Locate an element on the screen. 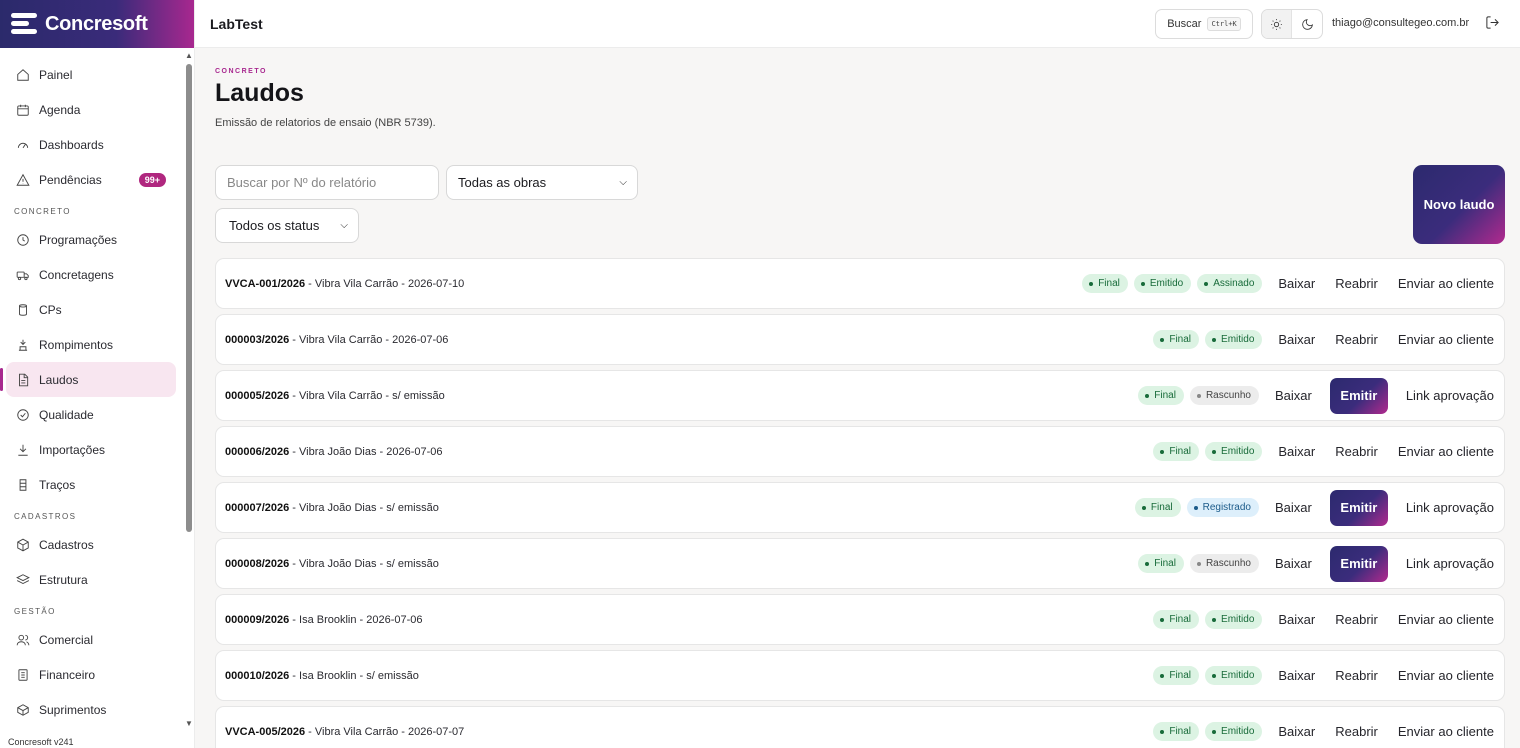 This screenshot has width=1520, height=748. sidebar-item-cadastros: Cadastros is located at coordinates (91, 544).